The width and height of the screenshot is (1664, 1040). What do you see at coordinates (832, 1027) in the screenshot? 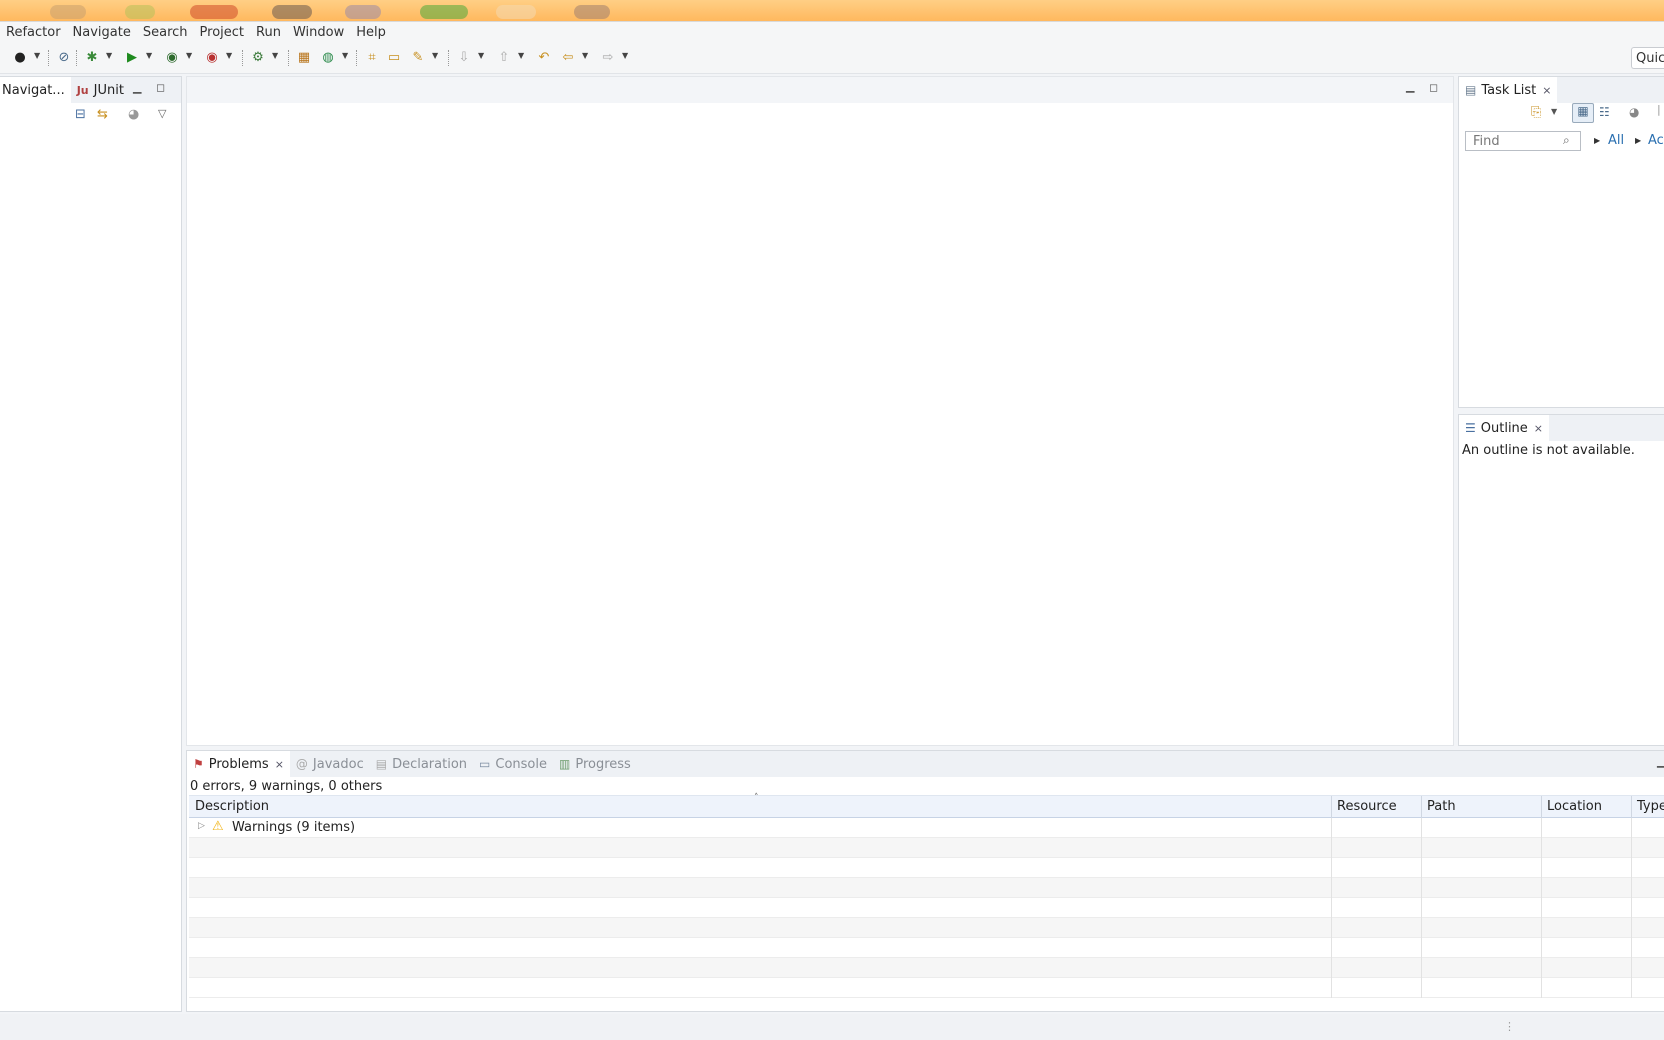
I see `status-bar: ⋮` at bounding box center [832, 1027].